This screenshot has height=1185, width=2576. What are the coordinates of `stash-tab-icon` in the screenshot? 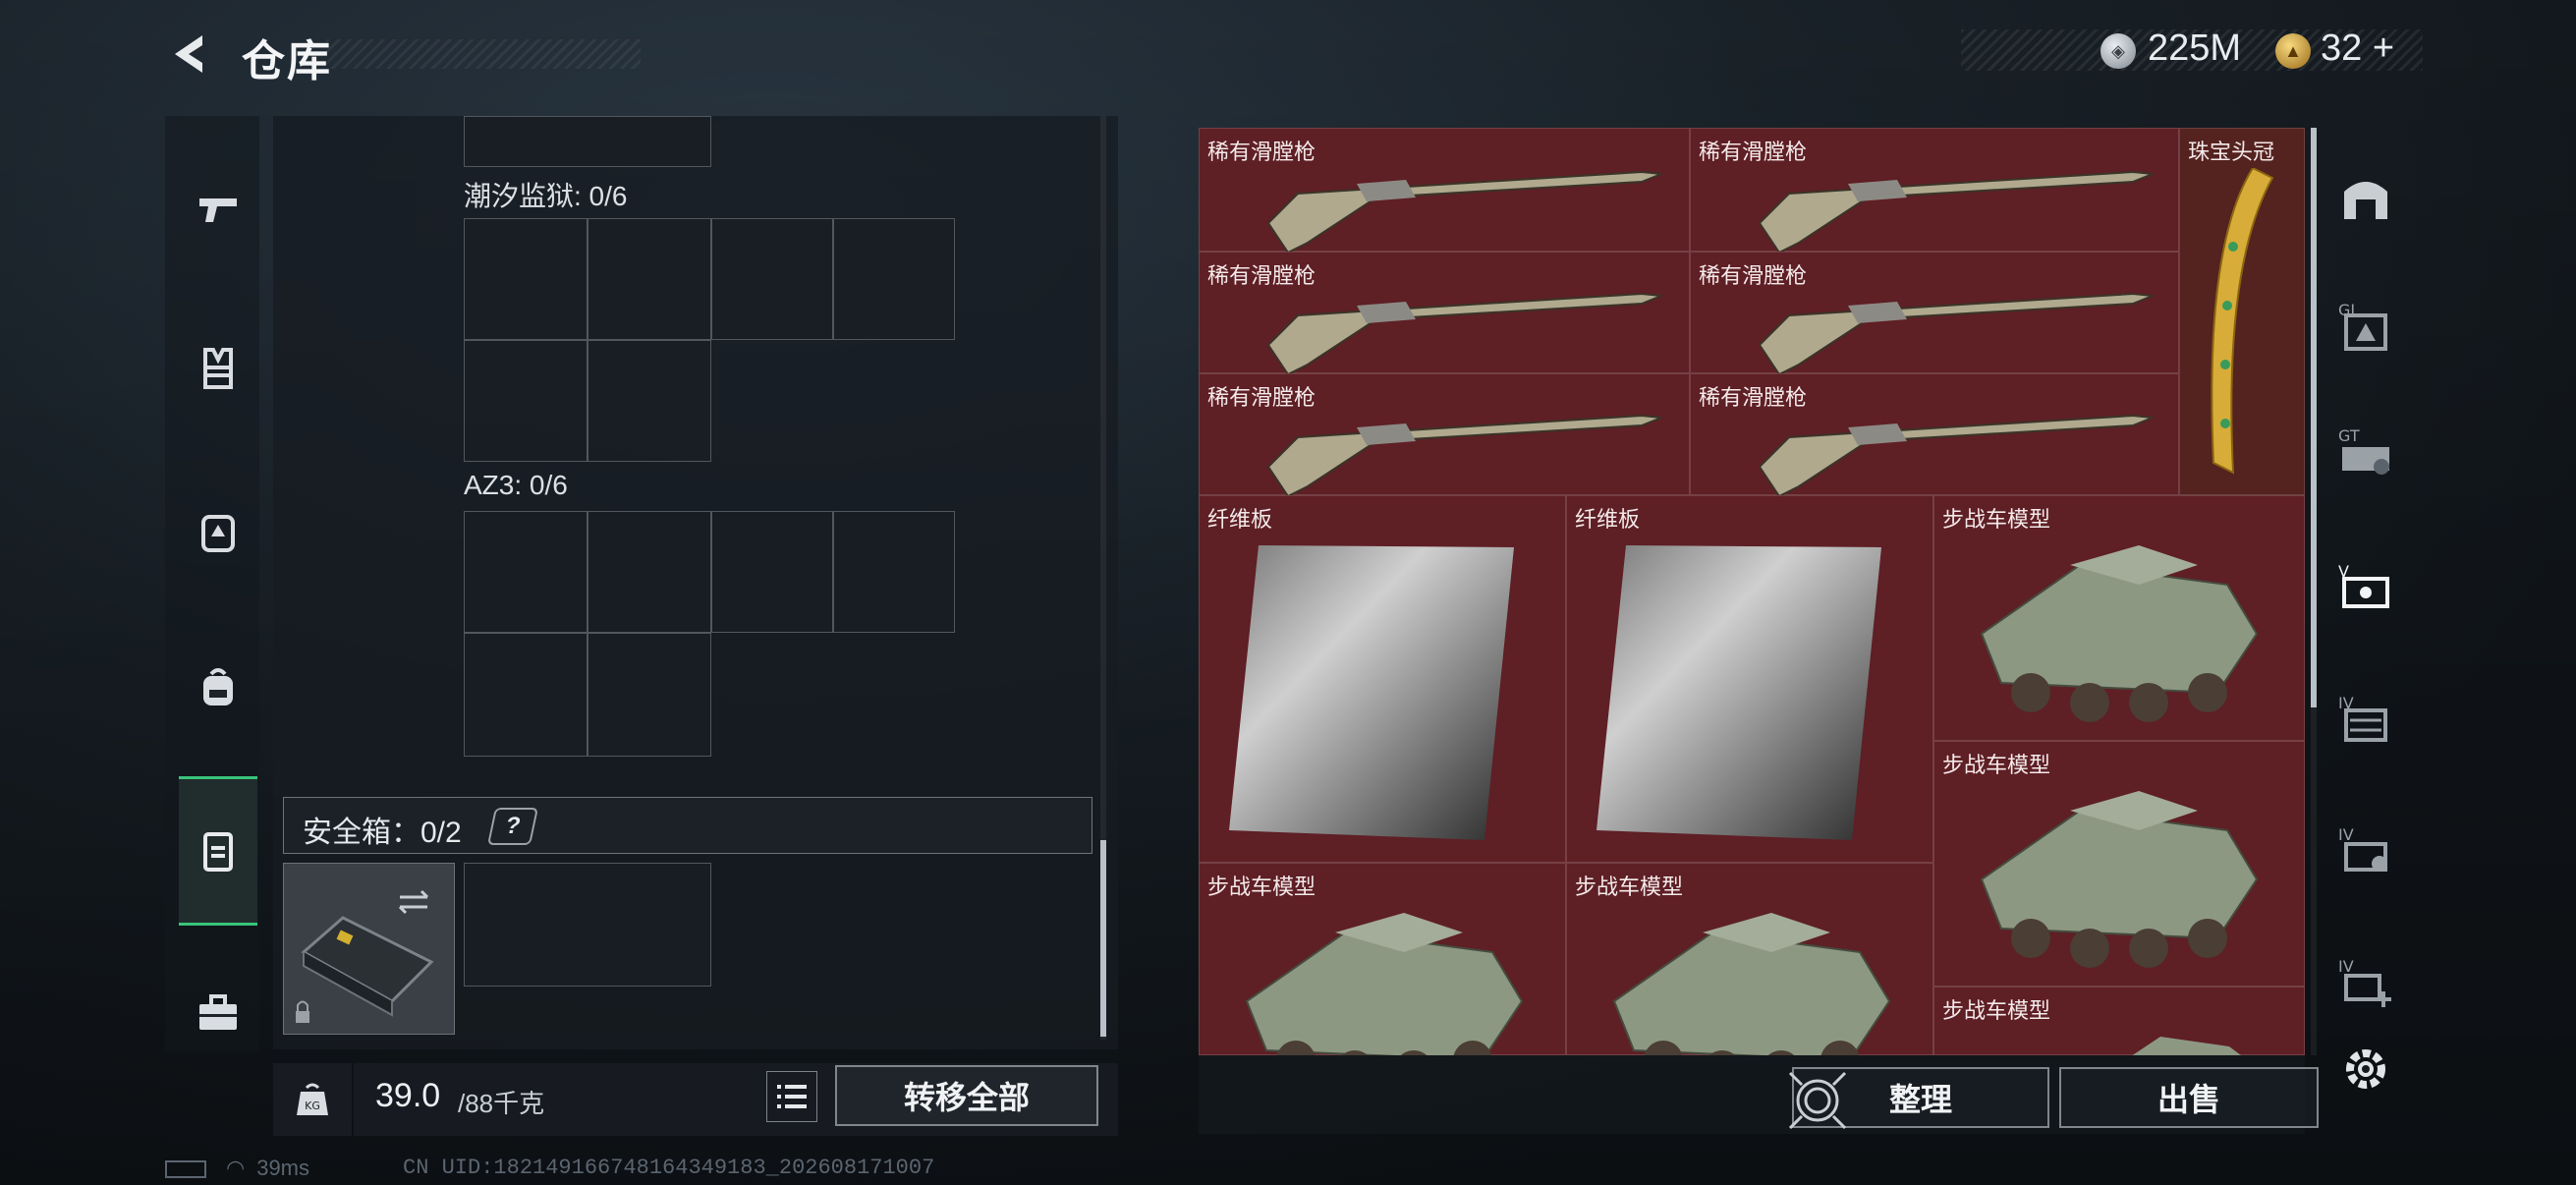 It's located at (2365, 200).